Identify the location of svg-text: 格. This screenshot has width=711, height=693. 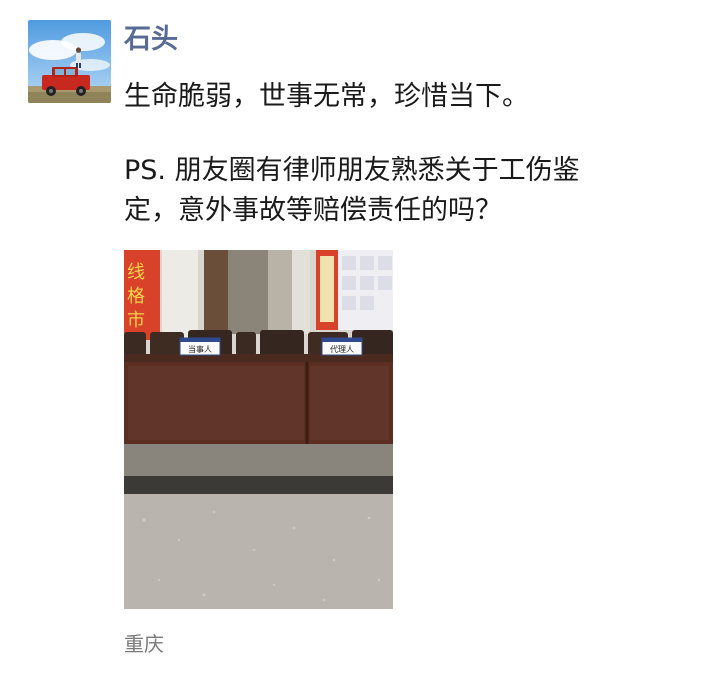
(136, 296).